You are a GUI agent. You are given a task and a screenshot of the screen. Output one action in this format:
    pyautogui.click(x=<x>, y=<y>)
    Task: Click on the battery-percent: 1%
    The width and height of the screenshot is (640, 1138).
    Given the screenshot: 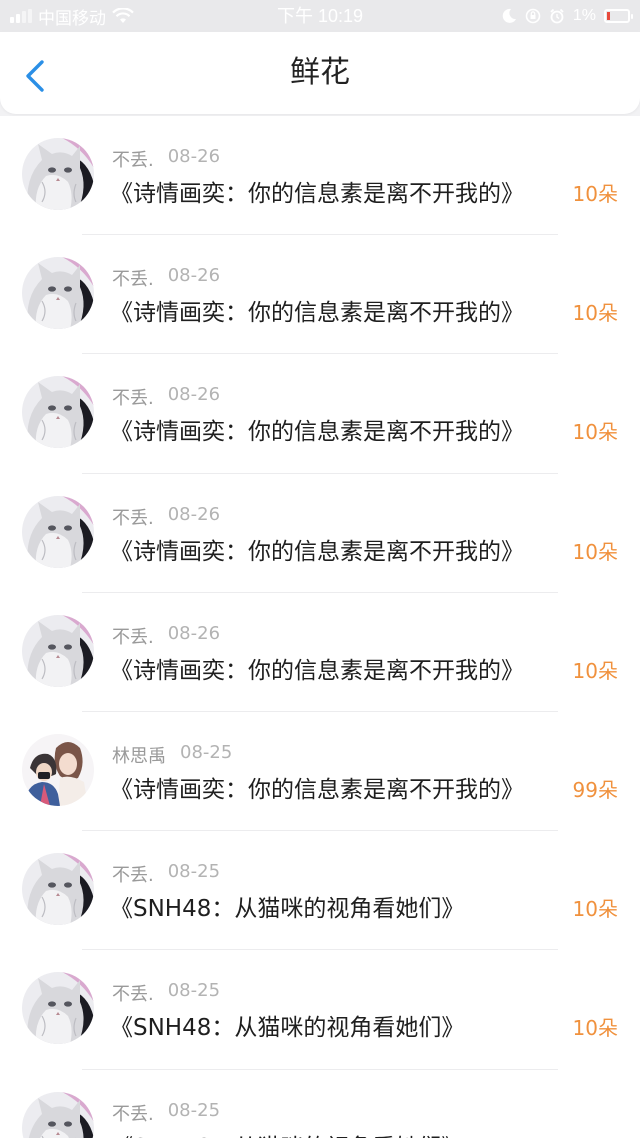 What is the action you would take?
    pyautogui.click(x=584, y=15)
    